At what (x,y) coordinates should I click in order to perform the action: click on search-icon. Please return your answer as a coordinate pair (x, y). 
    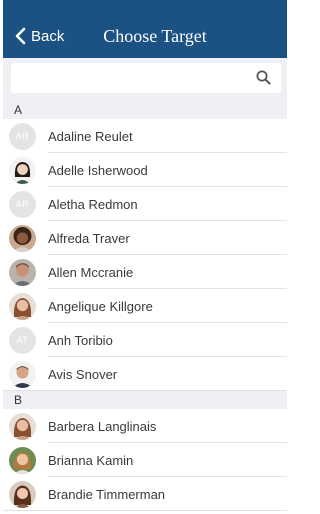
    Looking at the image, I should click on (263, 77).